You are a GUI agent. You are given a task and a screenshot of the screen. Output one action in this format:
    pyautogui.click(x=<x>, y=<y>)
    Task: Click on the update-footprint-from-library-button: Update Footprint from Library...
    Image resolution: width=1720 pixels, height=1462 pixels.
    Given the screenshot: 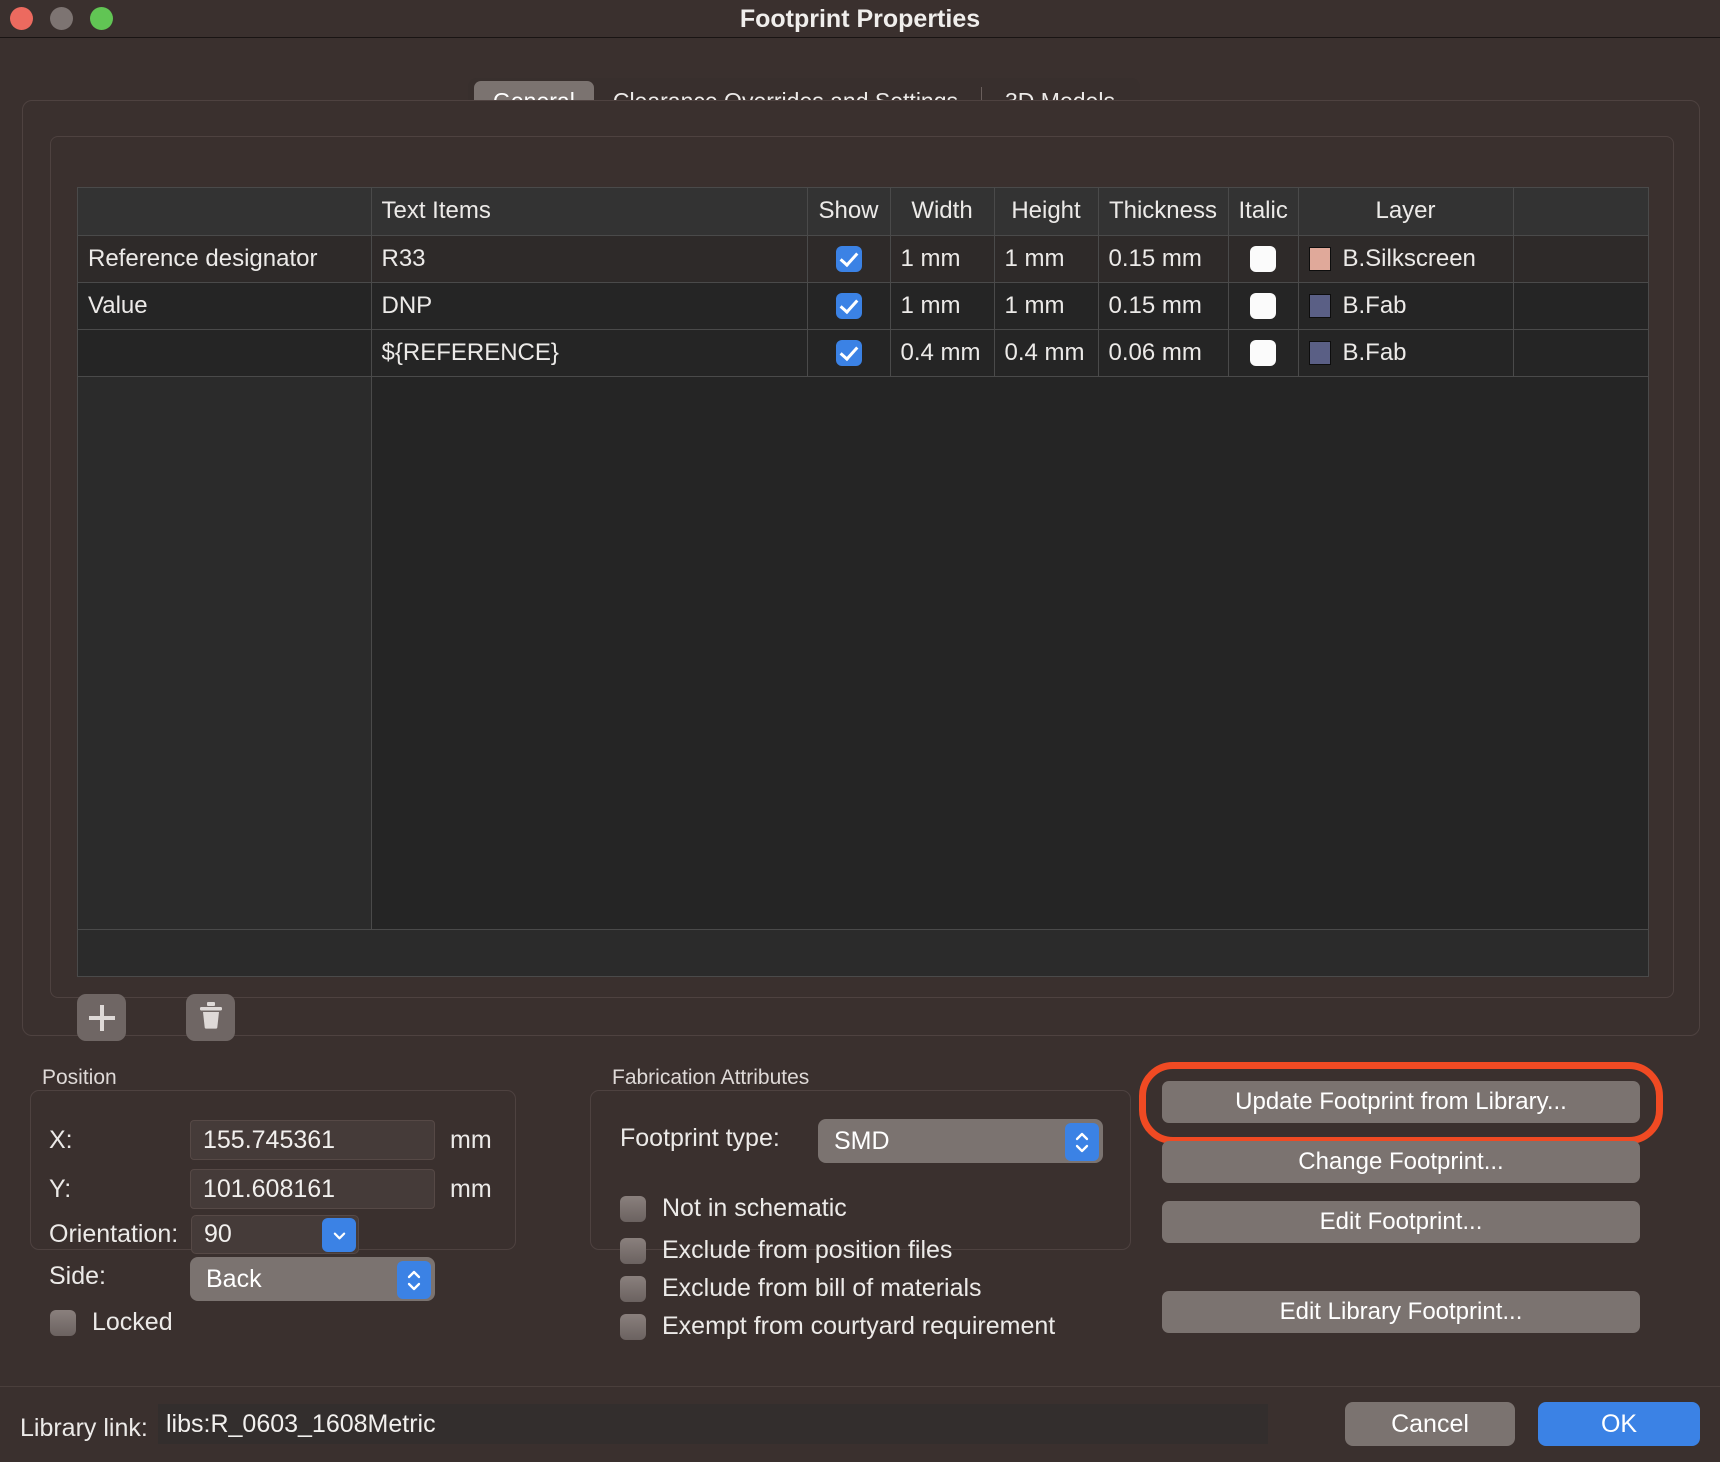 What is the action you would take?
    pyautogui.click(x=1401, y=1102)
    